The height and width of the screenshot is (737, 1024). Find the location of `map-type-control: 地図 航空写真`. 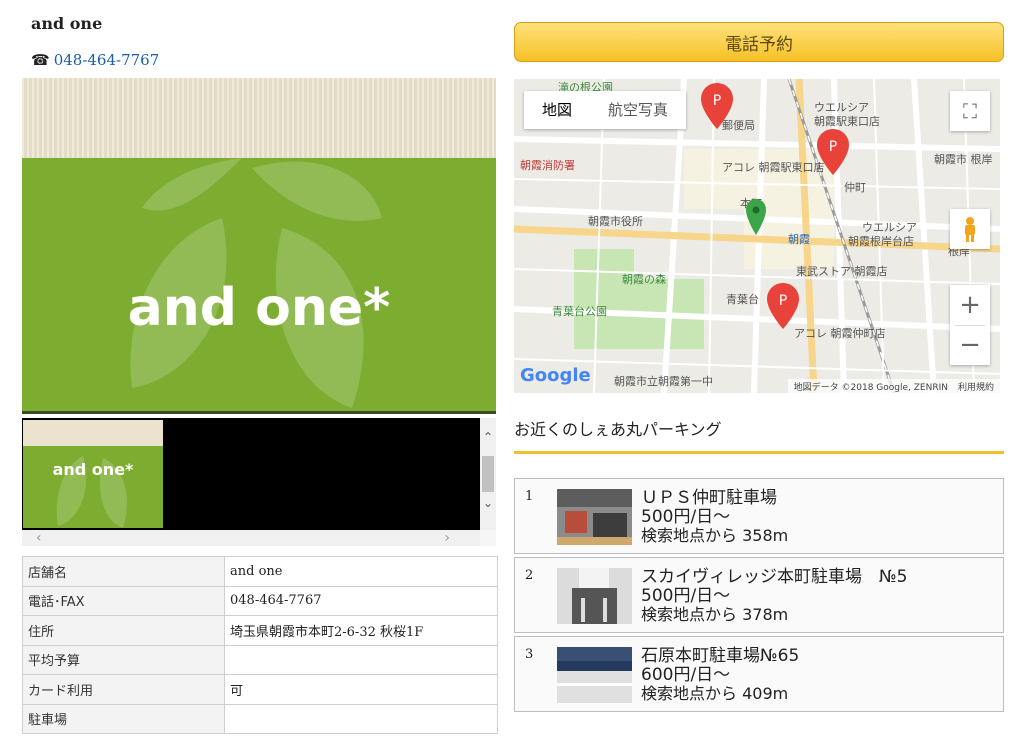

map-type-control: 地図 航空写真 is located at coordinates (605, 110).